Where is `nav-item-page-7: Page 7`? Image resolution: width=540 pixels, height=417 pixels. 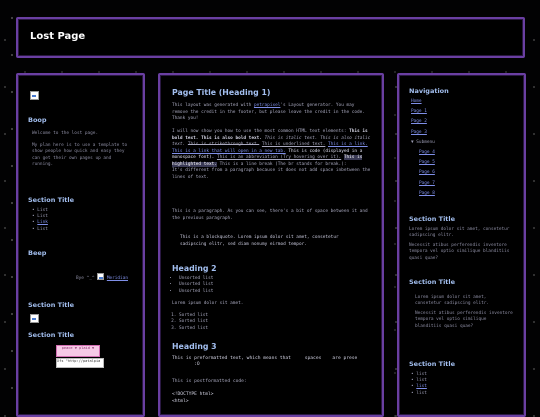
nav-item-page-7: Page 7 is located at coordinates (427, 183).